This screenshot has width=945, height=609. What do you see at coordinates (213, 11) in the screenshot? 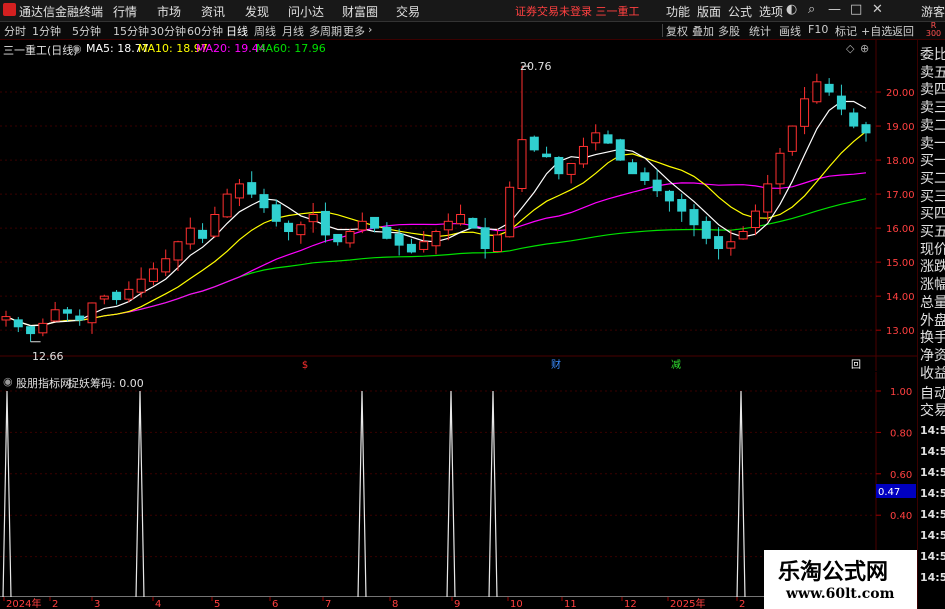
I see `menu-item-news: 资讯` at bounding box center [213, 11].